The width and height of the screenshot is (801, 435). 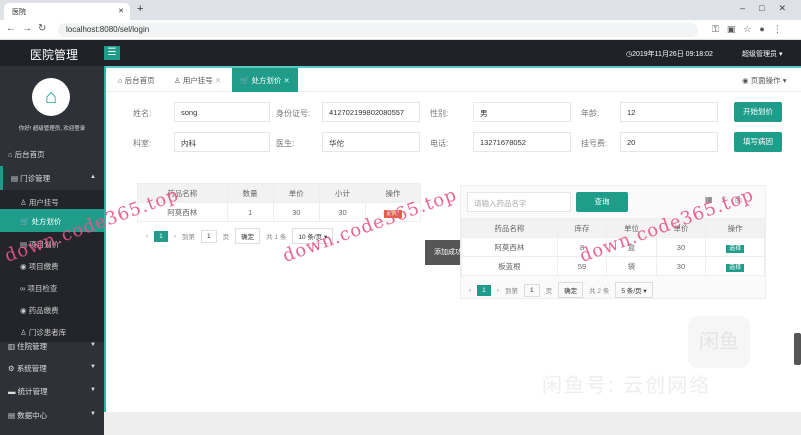 I want to click on user-menu: 超级管理员 ▾, so click(x=762, y=54).